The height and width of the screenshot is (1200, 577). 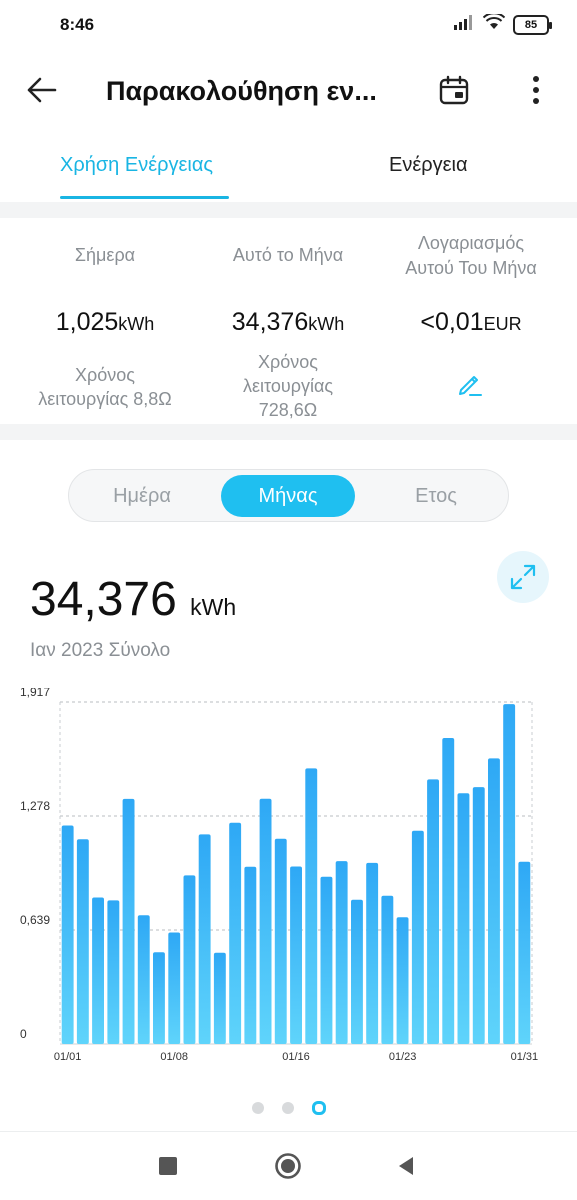 I want to click on chart-bar-01/31, so click(x=524, y=952).